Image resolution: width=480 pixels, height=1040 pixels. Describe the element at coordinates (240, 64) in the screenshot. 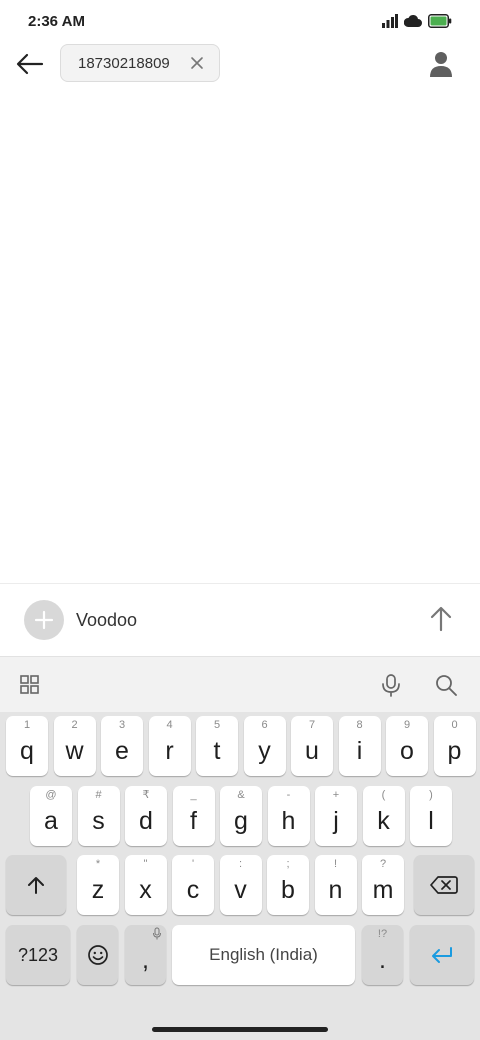

I see `conversation-header: 18730218809` at that location.